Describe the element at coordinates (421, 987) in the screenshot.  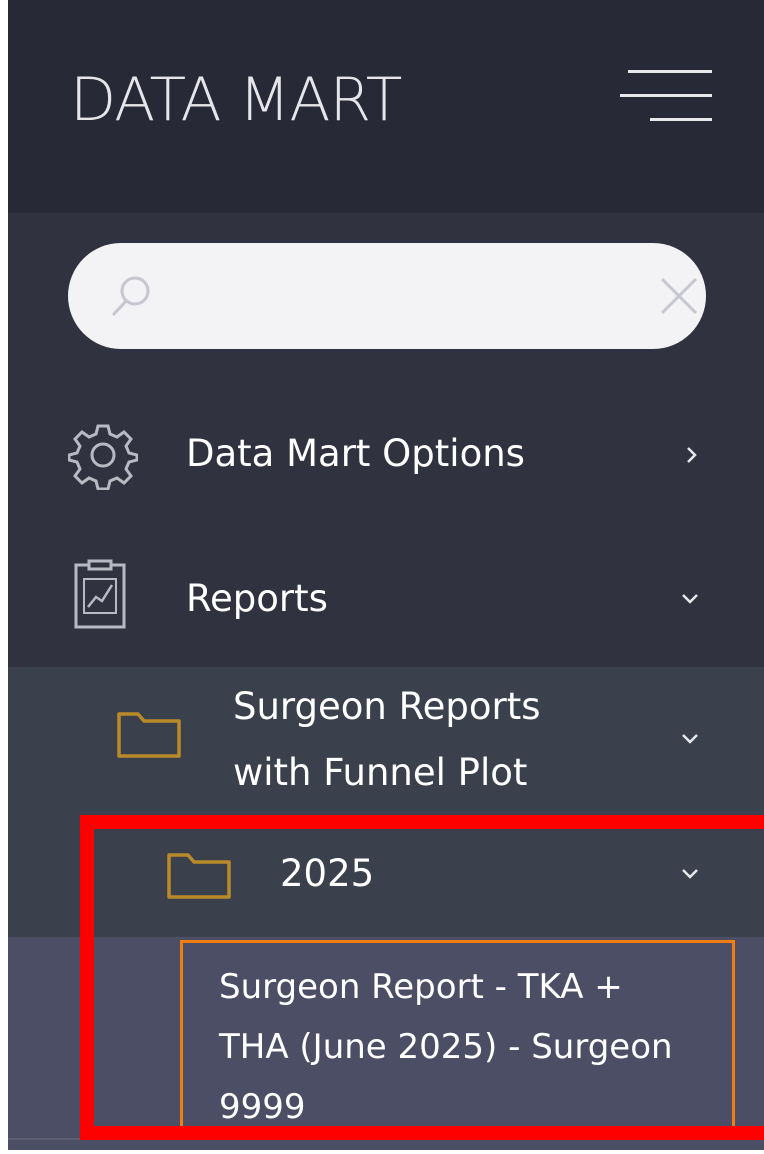
I see `report-label-line1: Surgeon Report - TKA +` at that location.